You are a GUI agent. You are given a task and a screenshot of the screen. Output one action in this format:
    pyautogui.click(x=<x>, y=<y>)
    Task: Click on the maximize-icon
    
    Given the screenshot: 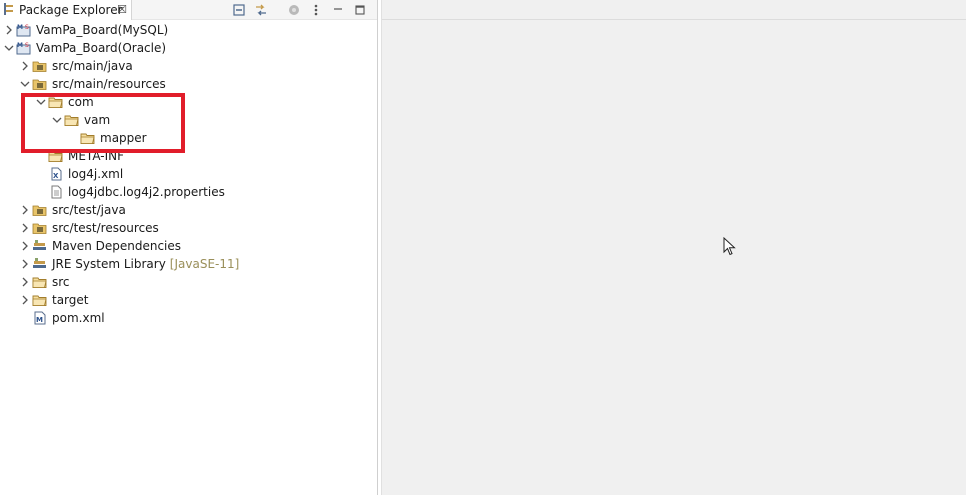 What is the action you would take?
    pyautogui.click(x=360, y=10)
    